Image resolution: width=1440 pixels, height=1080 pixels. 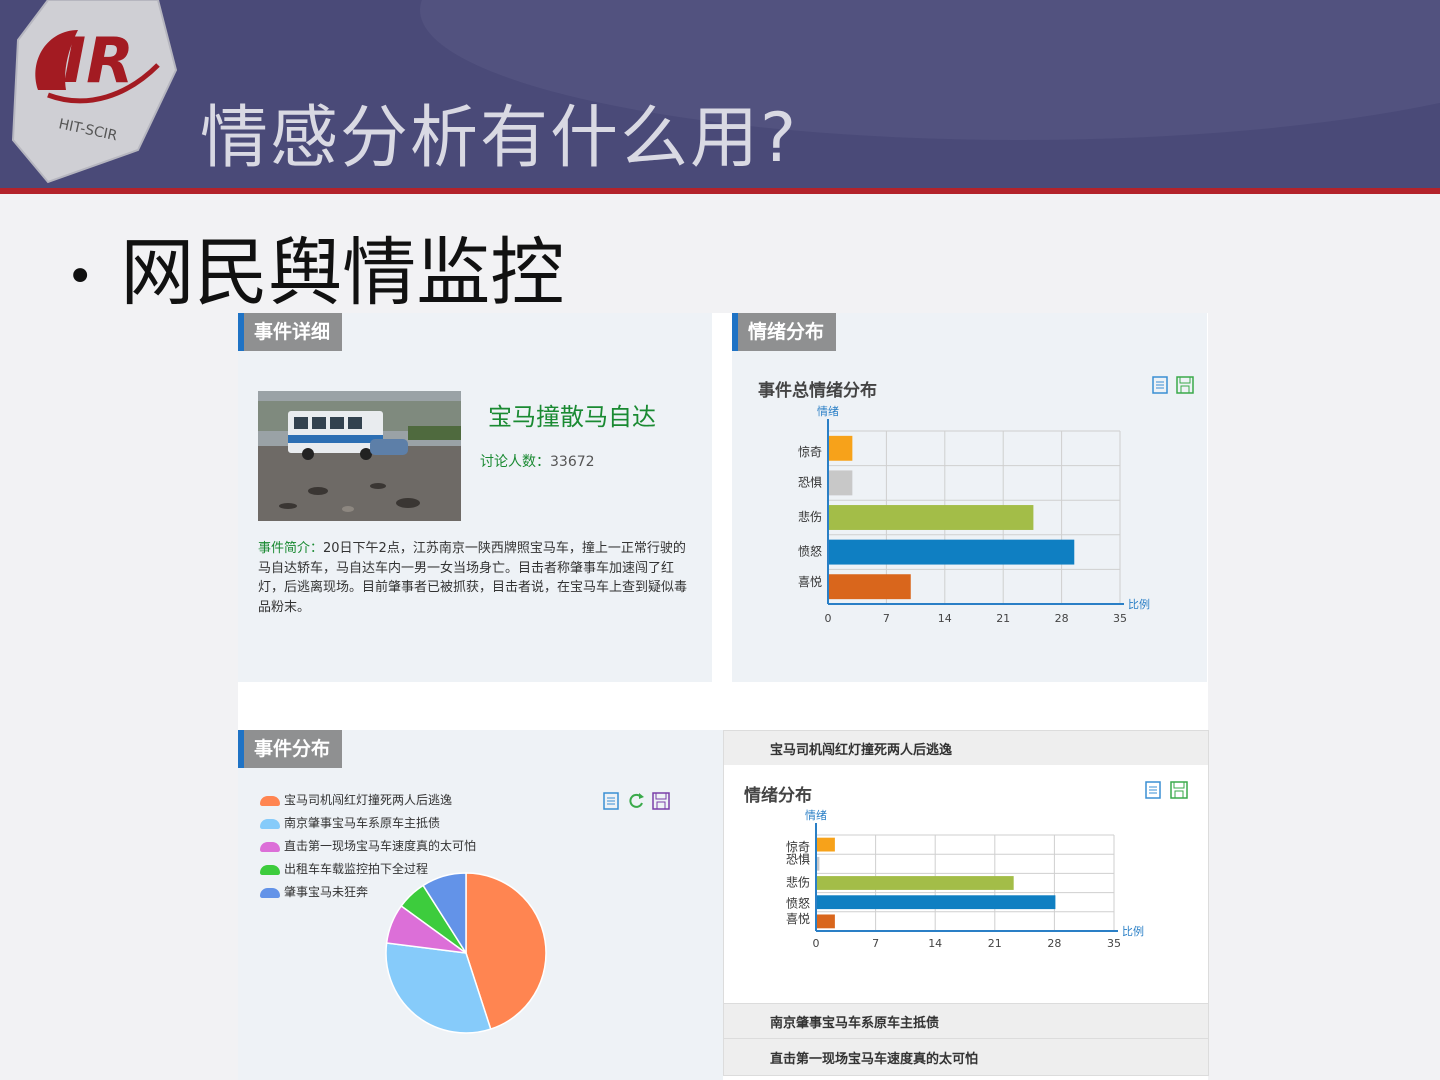 I want to click on list-row-3: 直击第一现场宝马车速度真的太可怕, so click(x=966, y=1057).